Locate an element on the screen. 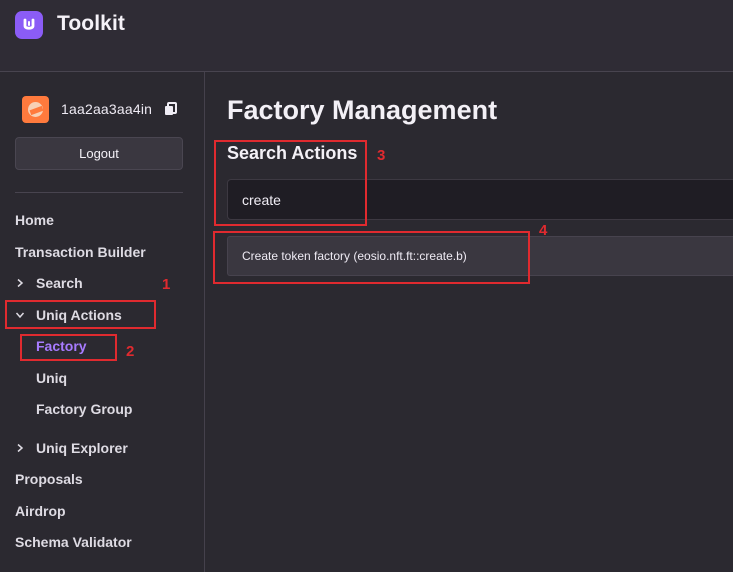 The image size is (733, 572). chevron-down-icon is located at coordinates (20, 315).